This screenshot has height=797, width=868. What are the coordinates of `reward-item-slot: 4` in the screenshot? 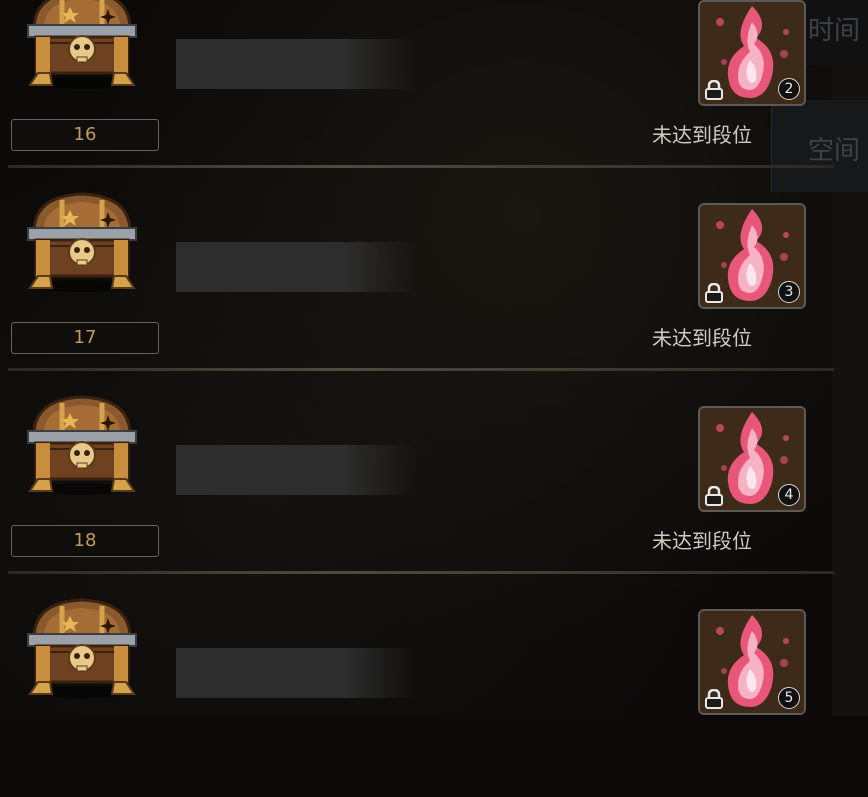 It's located at (752, 459).